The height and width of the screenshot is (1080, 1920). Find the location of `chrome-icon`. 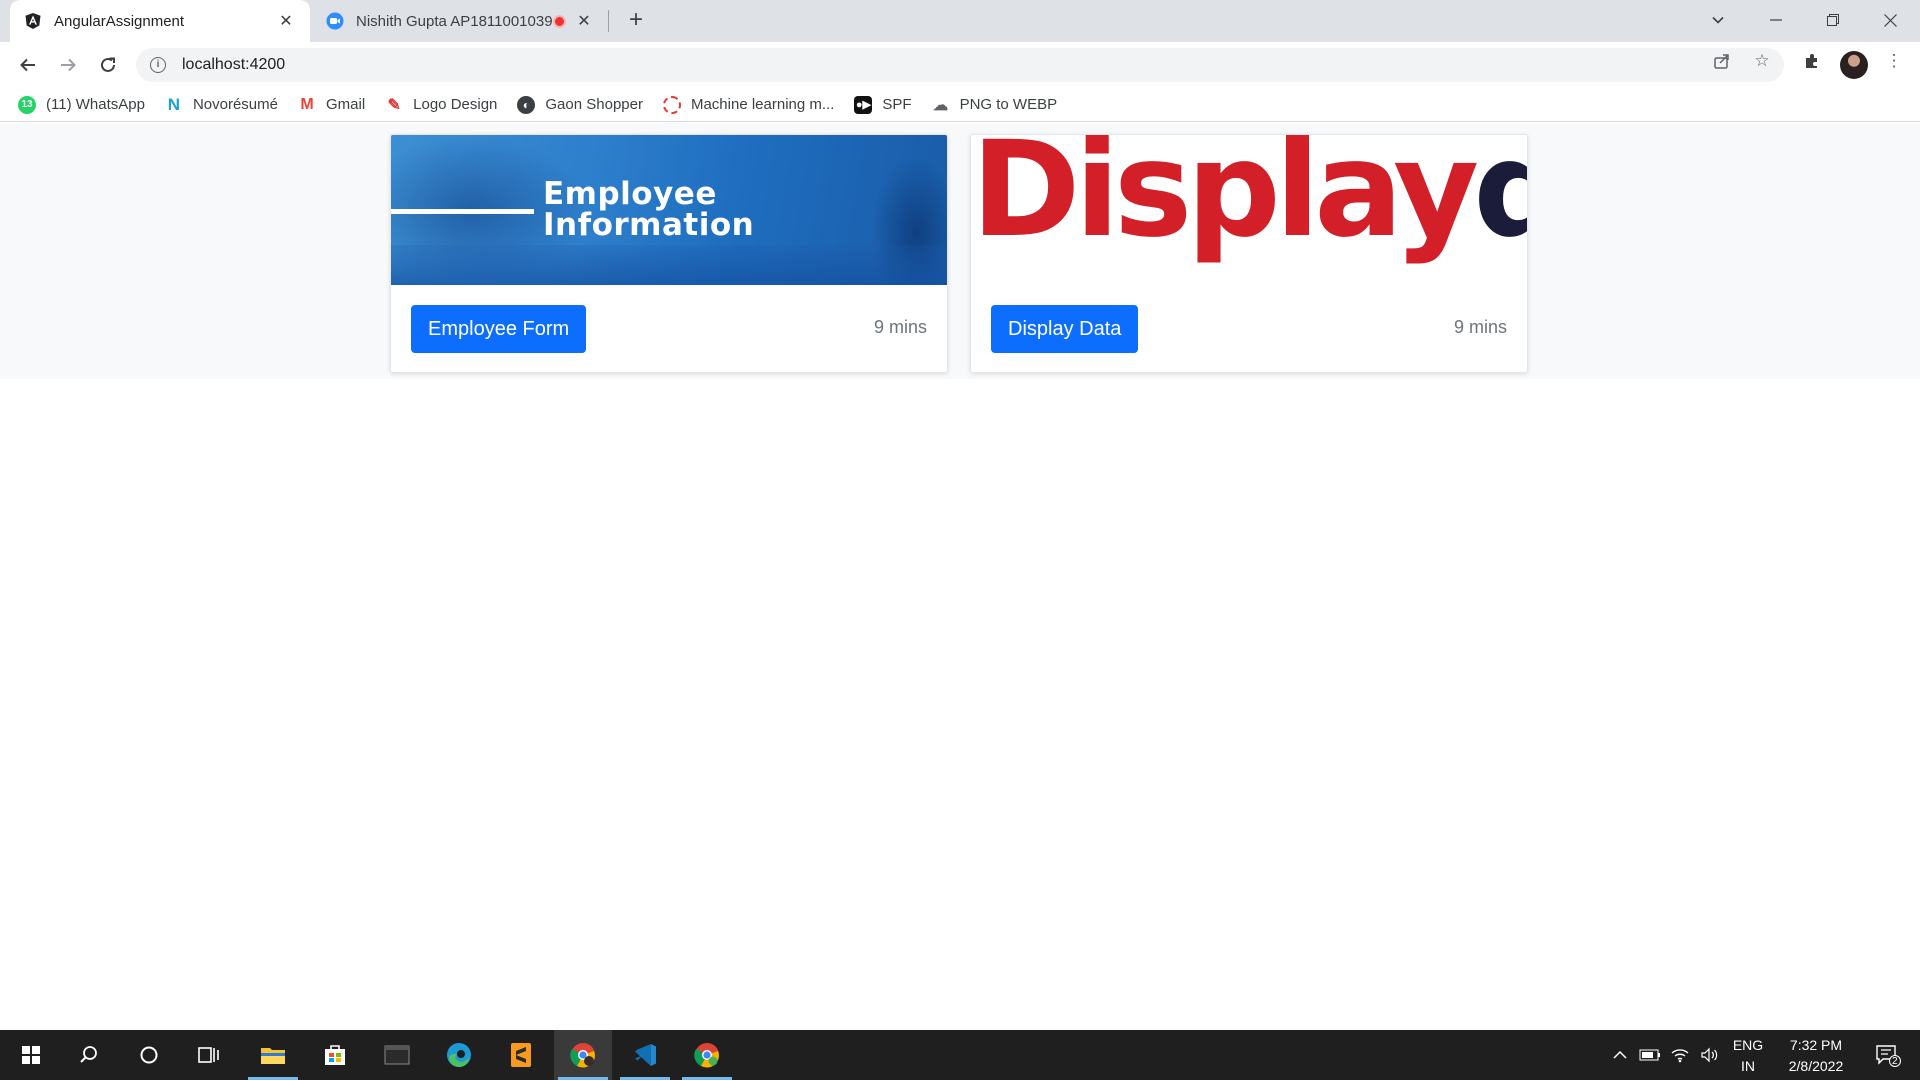

chrome-icon is located at coordinates (707, 1055).